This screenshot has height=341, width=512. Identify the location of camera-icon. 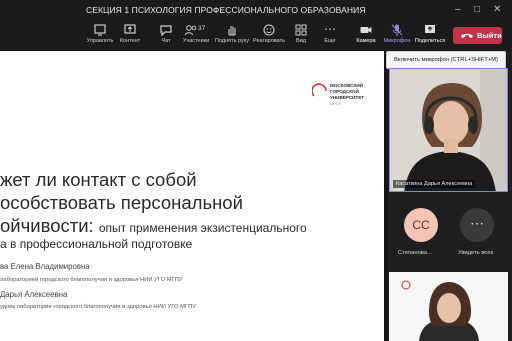
(366, 30).